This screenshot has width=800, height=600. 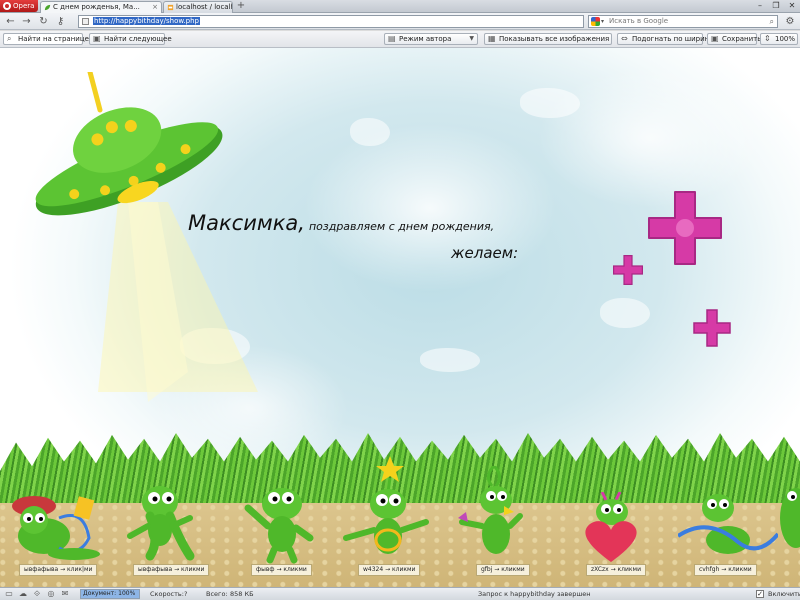 What do you see at coordinates (127, 593) in the screenshot?
I see `document-progress-value: 100%` at bounding box center [127, 593].